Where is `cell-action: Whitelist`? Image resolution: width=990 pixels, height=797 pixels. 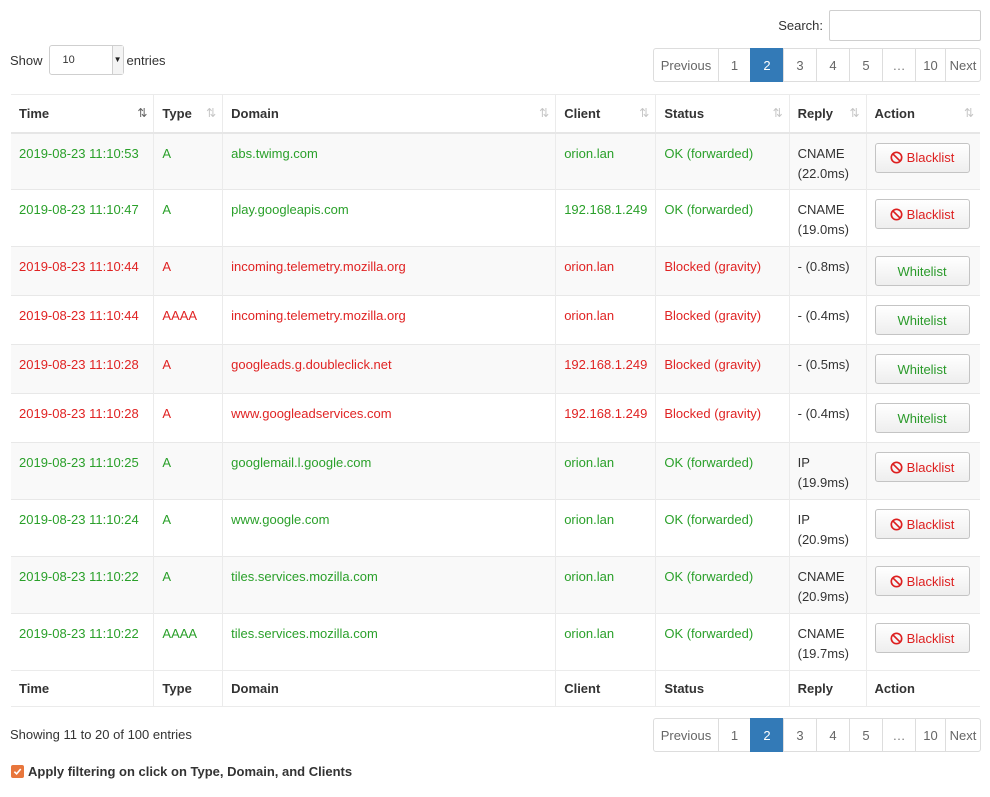
cell-action: Whitelist is located at coordinates (923, 369).